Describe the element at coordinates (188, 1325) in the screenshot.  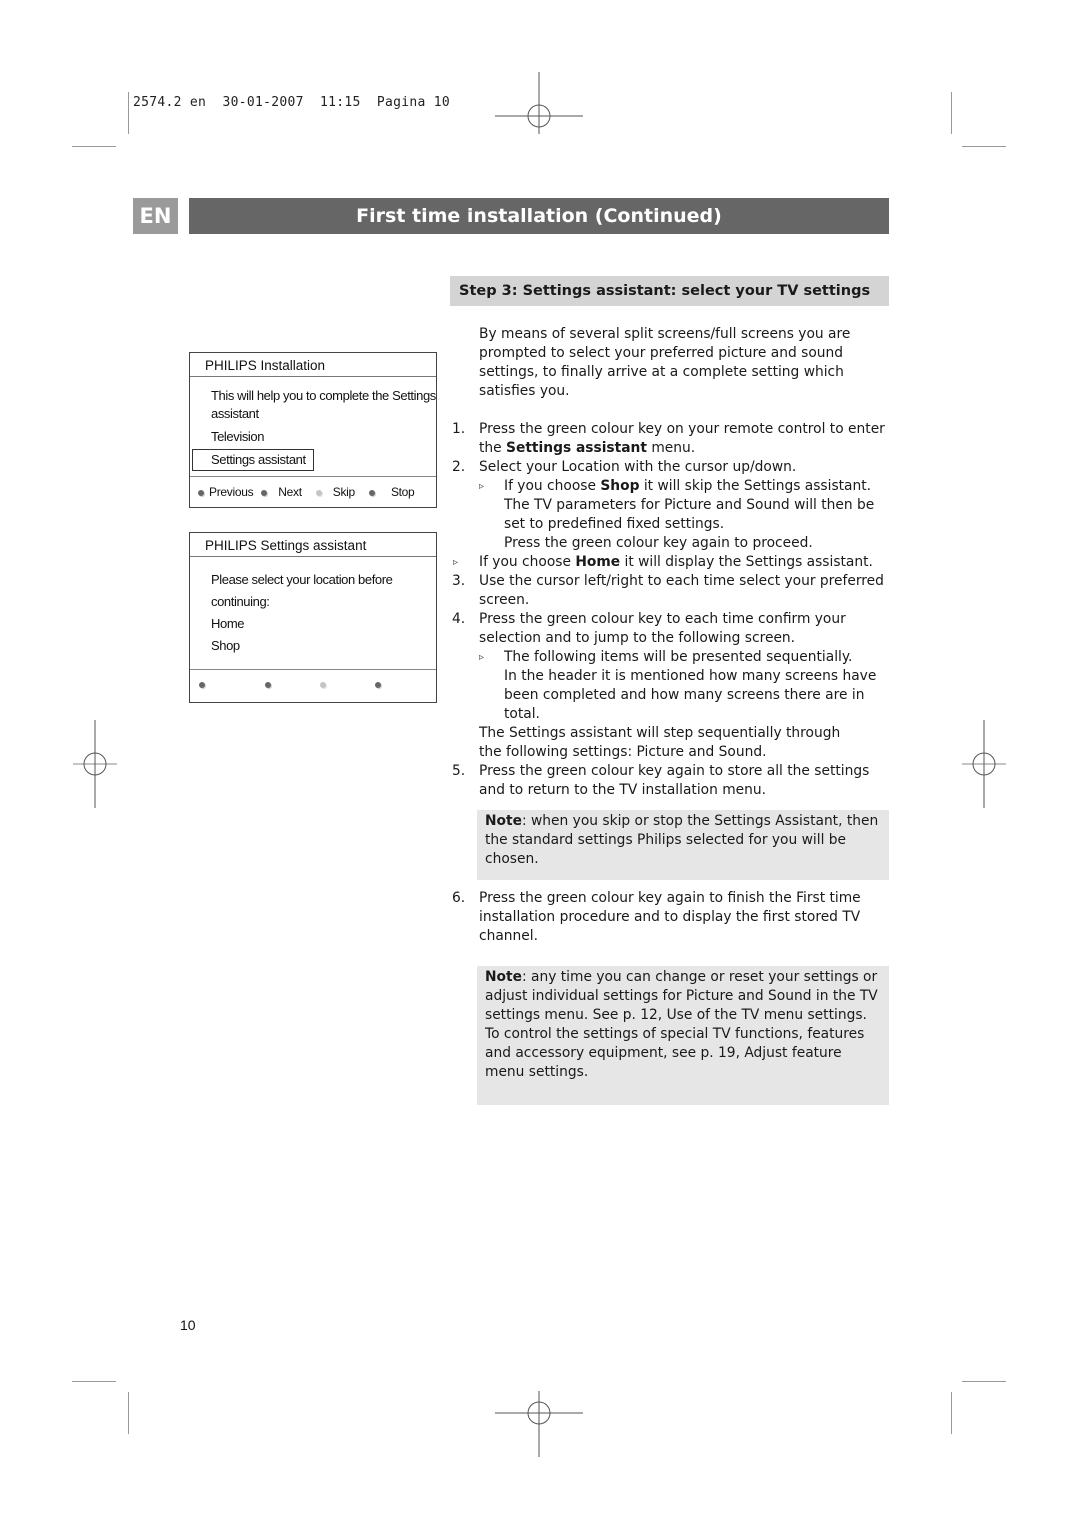
I see `page-number: 10` at that location.